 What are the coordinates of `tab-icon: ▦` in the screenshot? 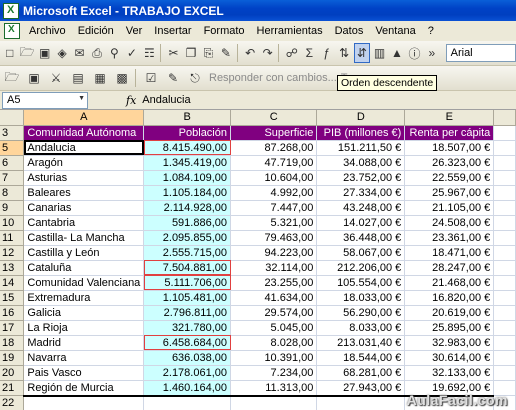 It's located at (100, 78).